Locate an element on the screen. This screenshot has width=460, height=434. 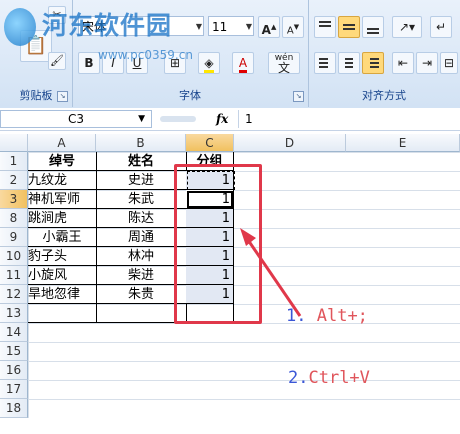
highlight-box is located at coordinates (218, 244).